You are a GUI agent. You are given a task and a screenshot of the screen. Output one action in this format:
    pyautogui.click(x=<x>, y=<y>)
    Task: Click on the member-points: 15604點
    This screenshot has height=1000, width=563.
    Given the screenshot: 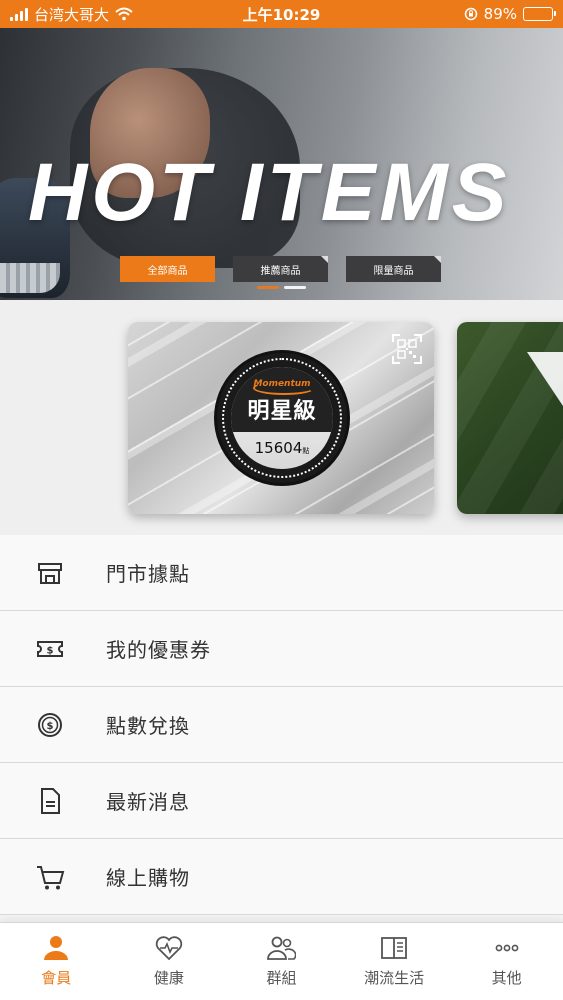 What is the action you would take?
    pyautogui.click(x=282, y=448)
    